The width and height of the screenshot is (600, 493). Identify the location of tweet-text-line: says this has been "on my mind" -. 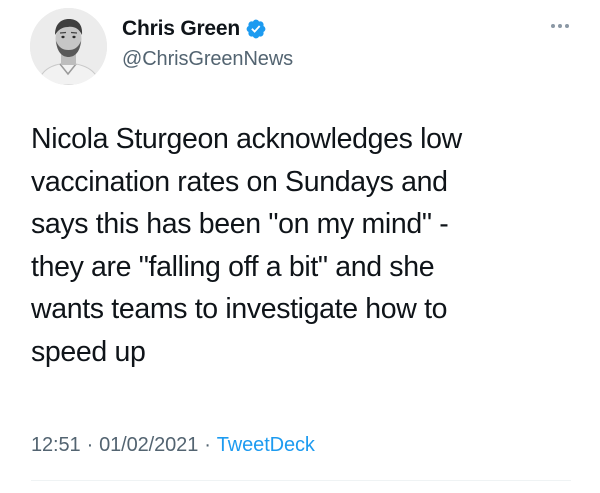
(240, 224).